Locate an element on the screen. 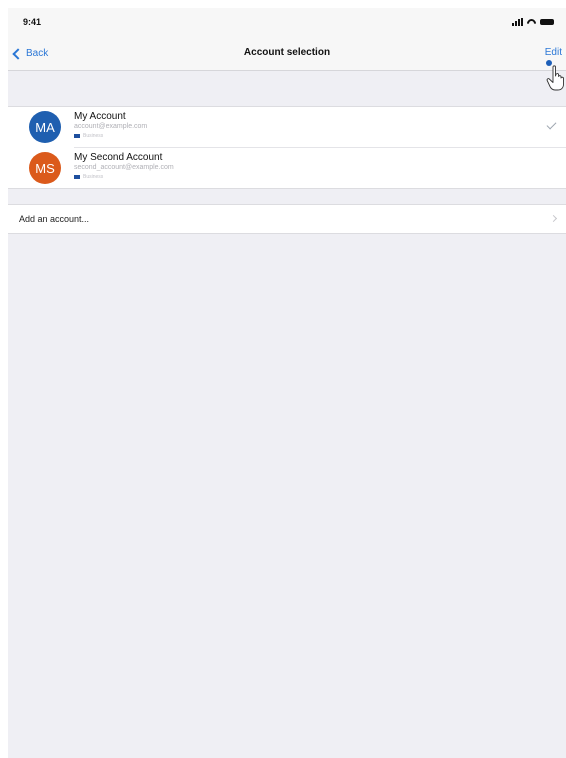  status-icons is located at coordinates (533, 22).